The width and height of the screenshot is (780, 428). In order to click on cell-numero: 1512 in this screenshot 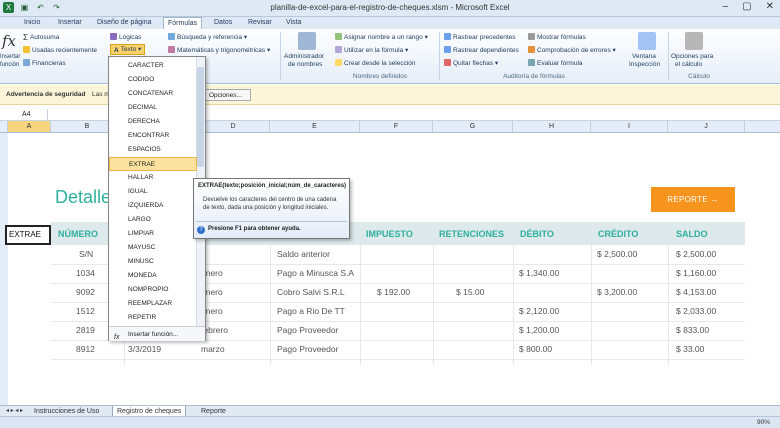, I will do `click(85, 311)`.